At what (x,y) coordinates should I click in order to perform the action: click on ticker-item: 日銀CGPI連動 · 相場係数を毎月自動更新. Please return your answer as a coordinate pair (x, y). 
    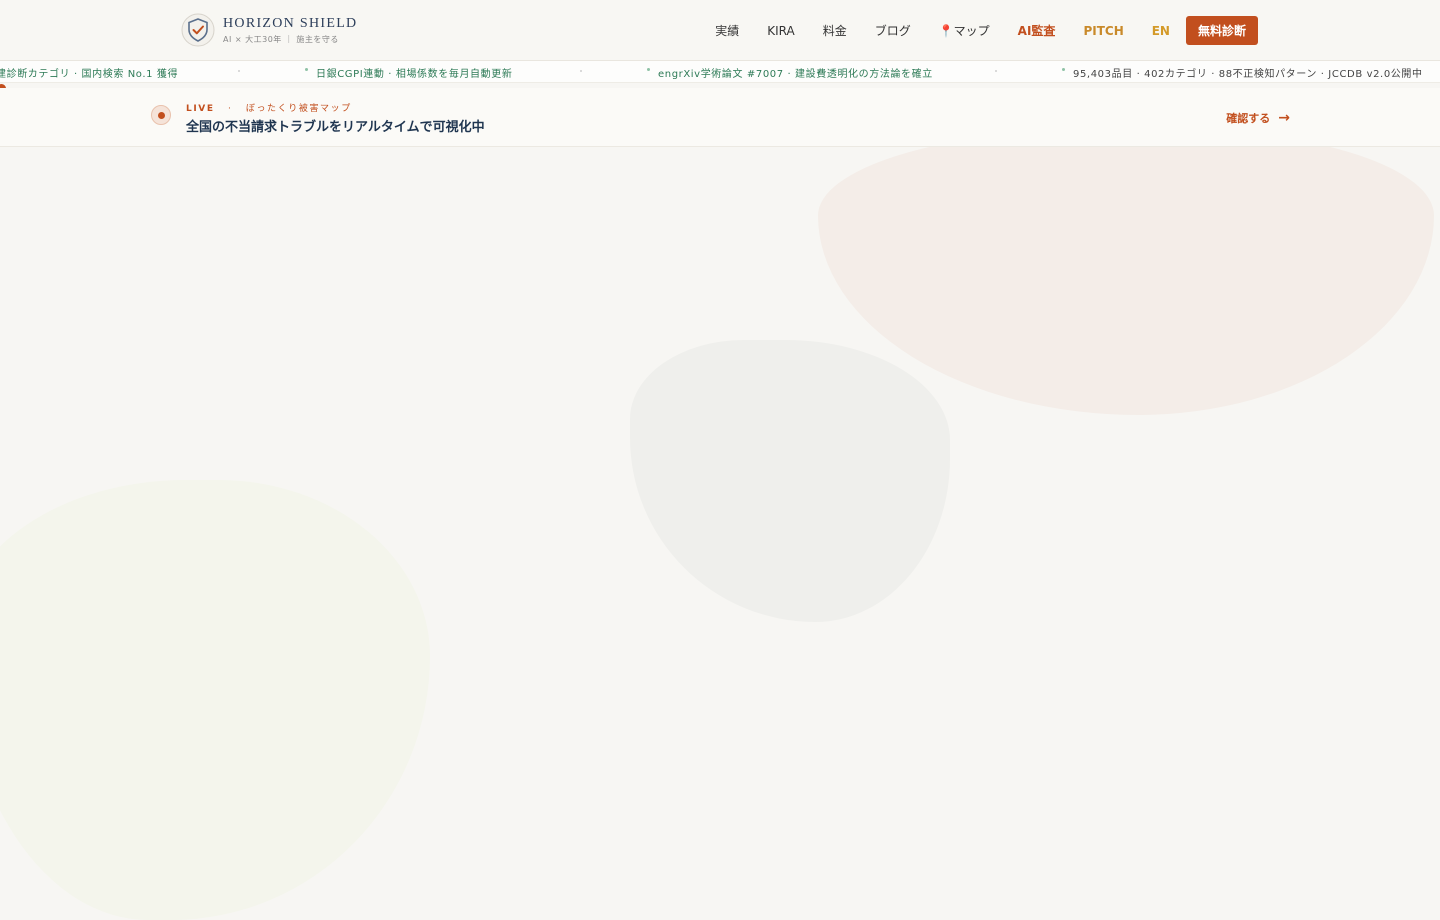
    Looking at the image, I should click on (414, 74).